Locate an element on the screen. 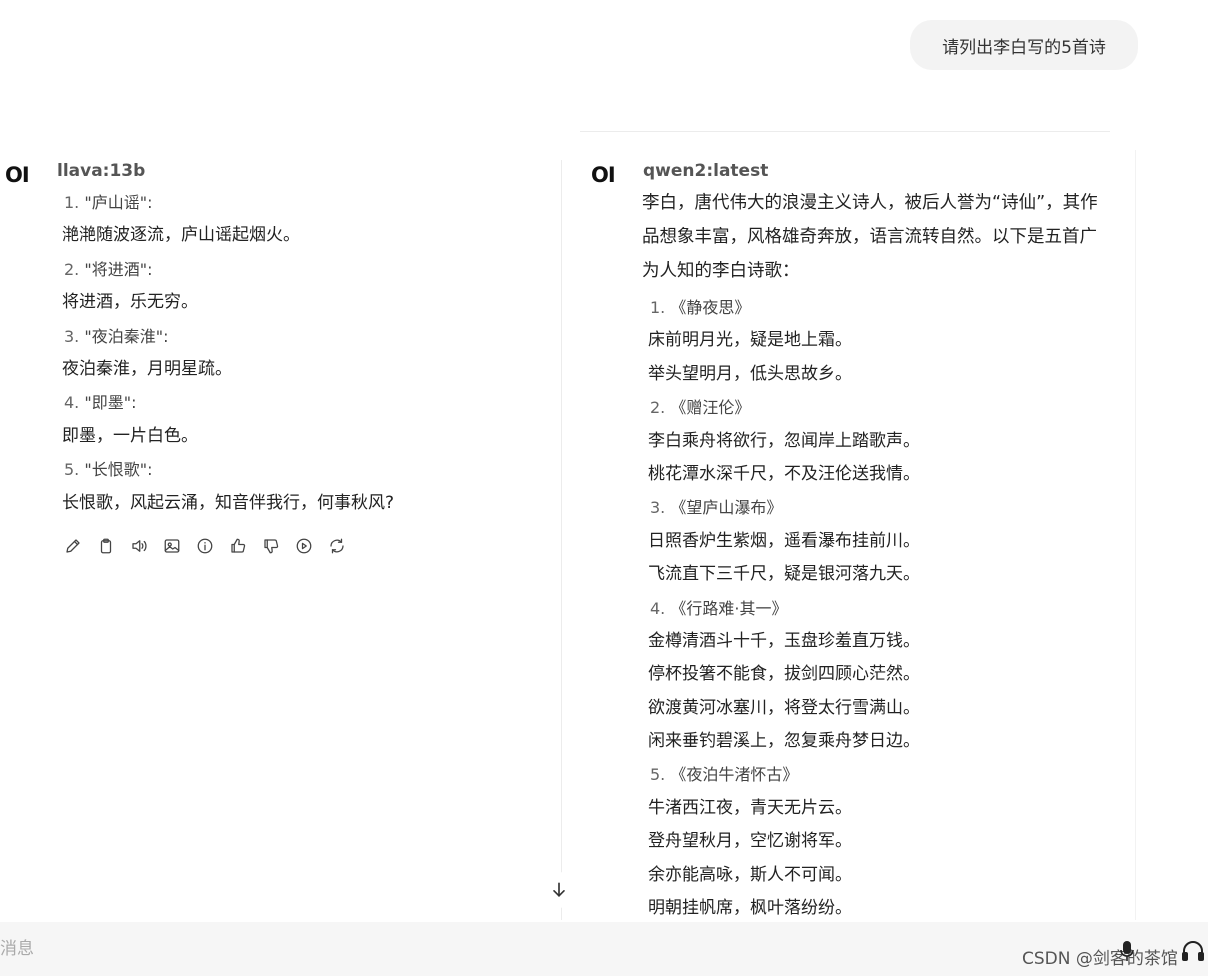 The height and width of the screenshot is (976, 1208). scroll-to-bottom-button is located at coordinates (559, 890).